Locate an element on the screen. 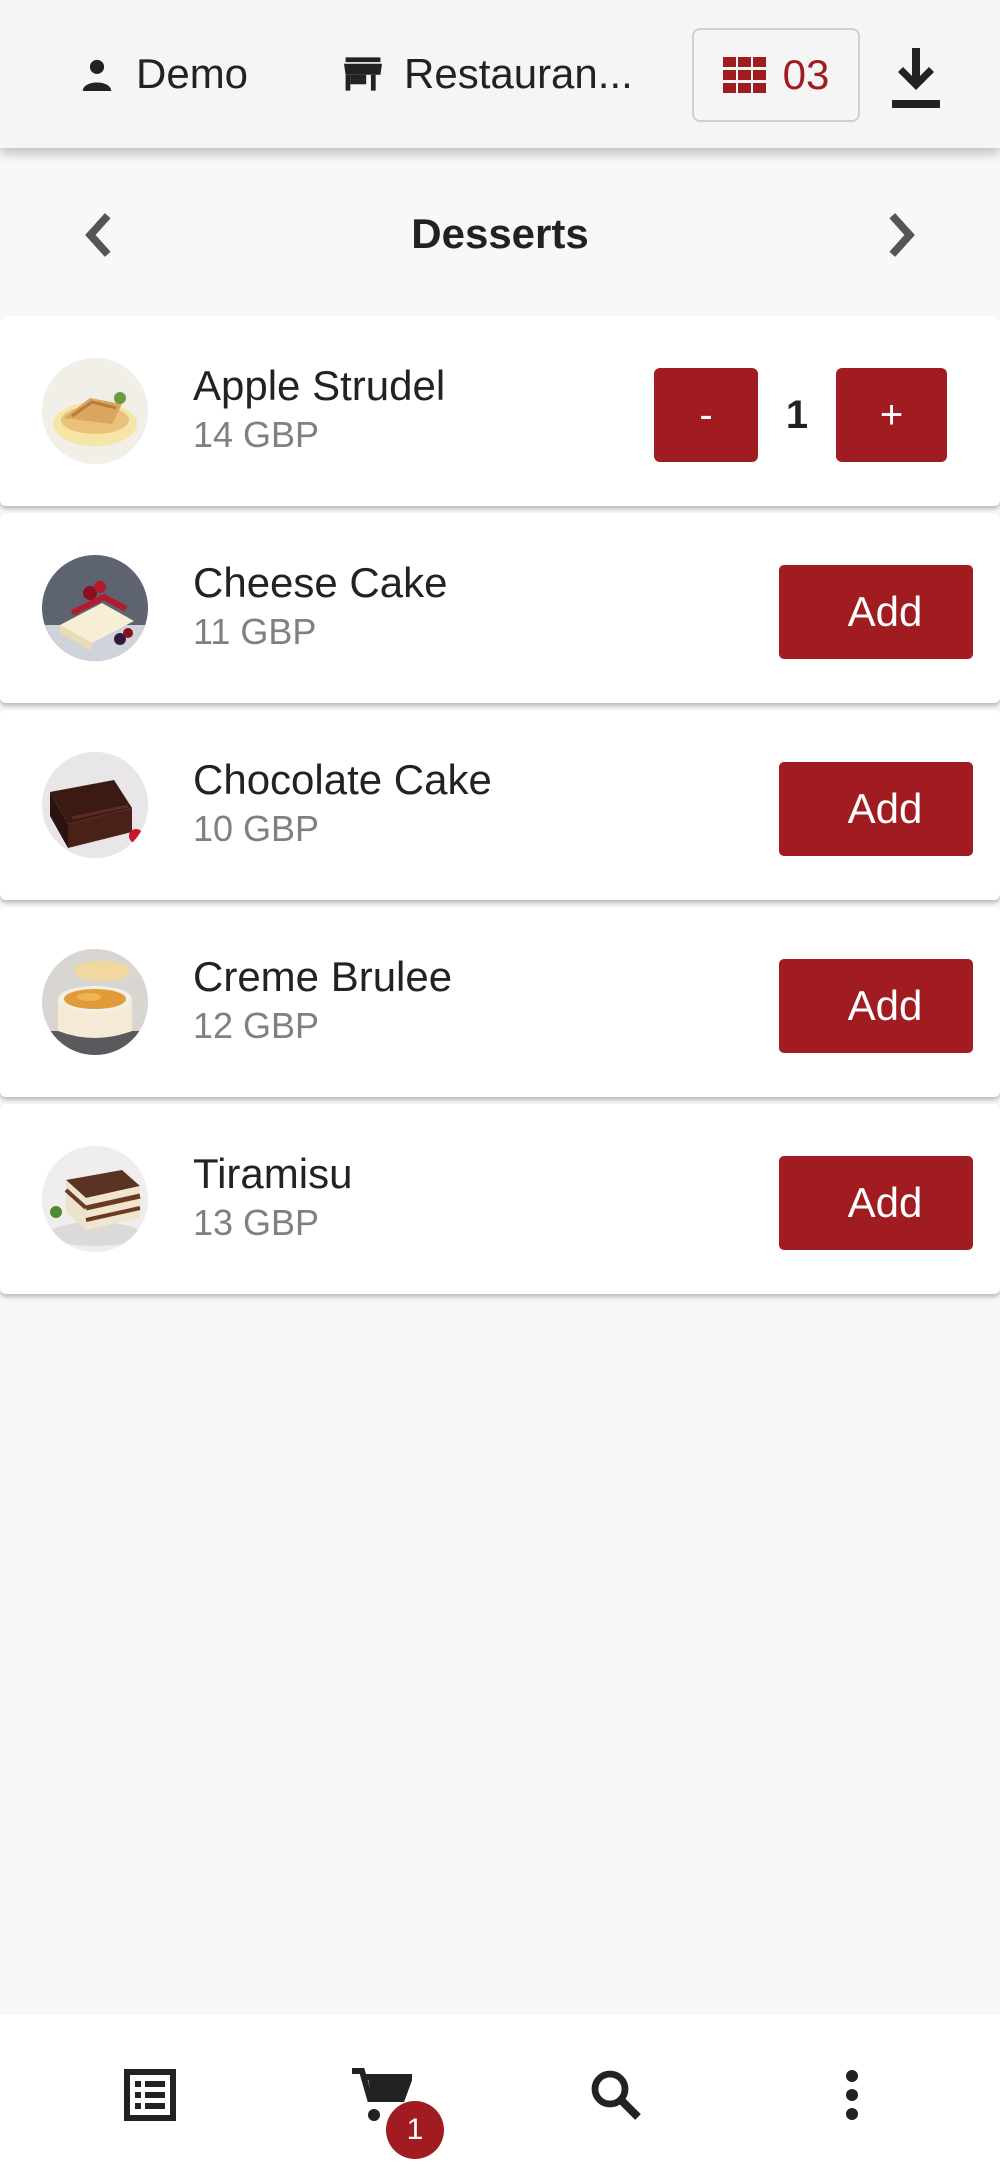 The width and height of the screenshot is (1000, 2165). product-name: Tiramisu is located at coordinates (273, 1173).